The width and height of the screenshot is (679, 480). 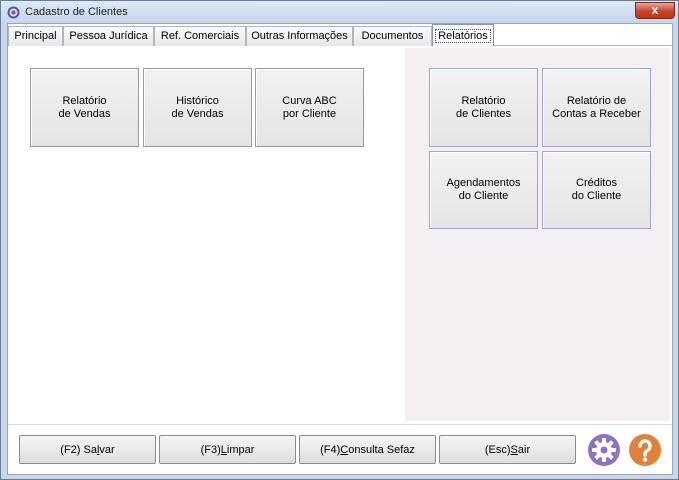 What do you see at coordinates (76, 12) in the screenshot?
I see `window-title: Cadastro de Clientes` at bounding box center [76, 12].